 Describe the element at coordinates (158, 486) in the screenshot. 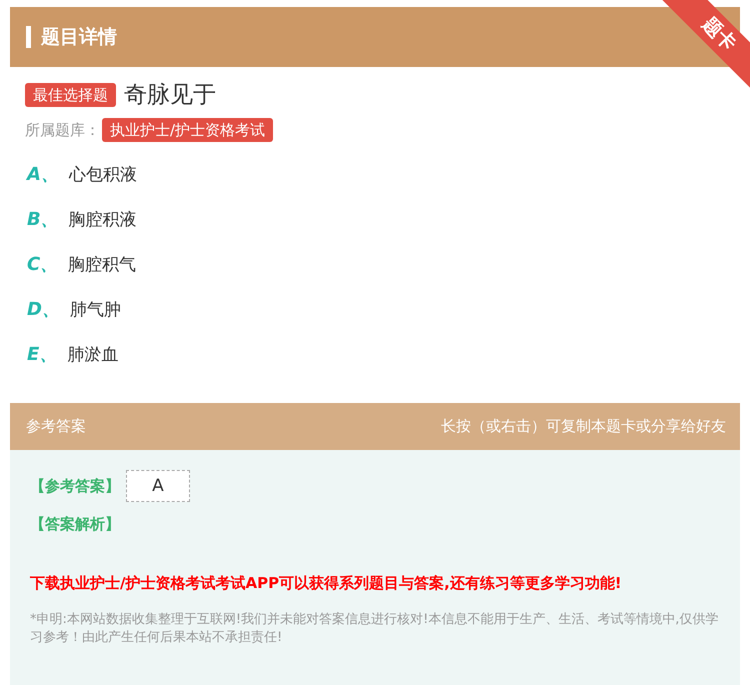

I see `answer-value: A` at that location.